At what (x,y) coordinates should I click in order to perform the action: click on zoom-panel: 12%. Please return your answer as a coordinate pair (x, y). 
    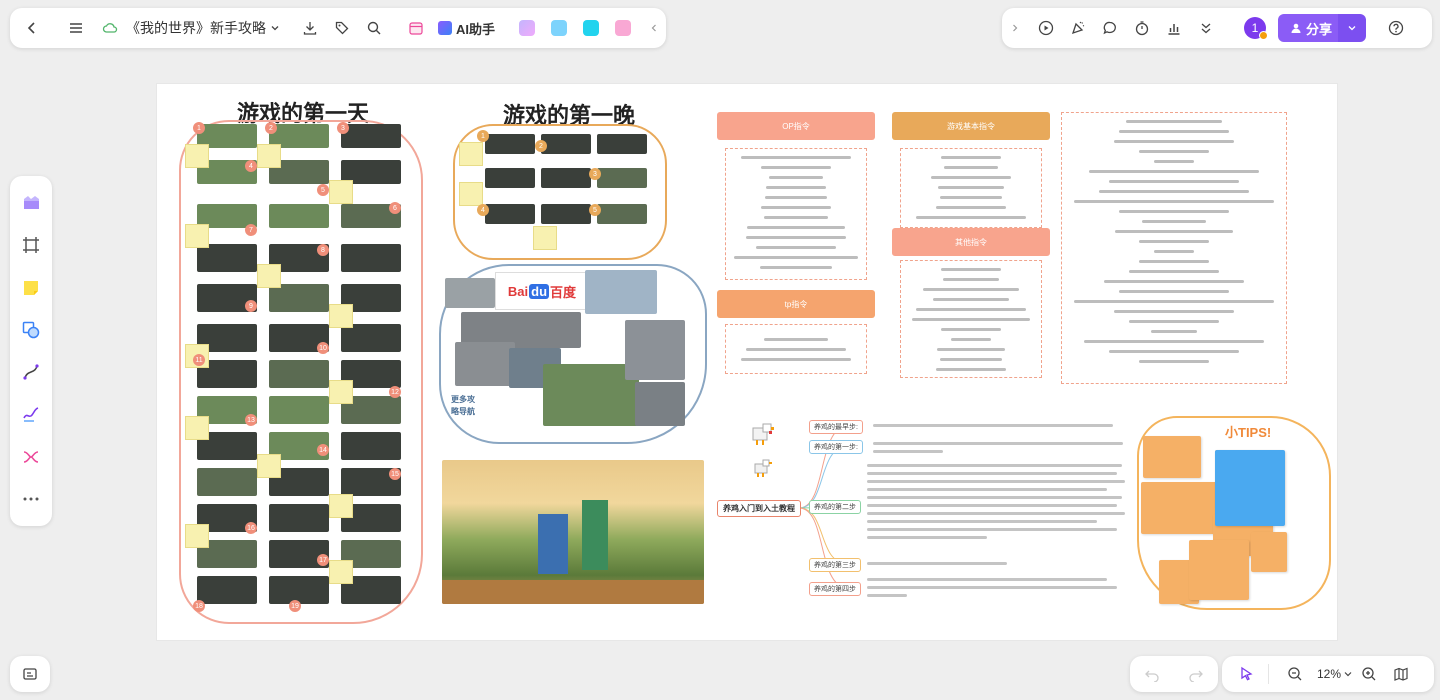
    Looking at the image, I should click on (1328, 674).